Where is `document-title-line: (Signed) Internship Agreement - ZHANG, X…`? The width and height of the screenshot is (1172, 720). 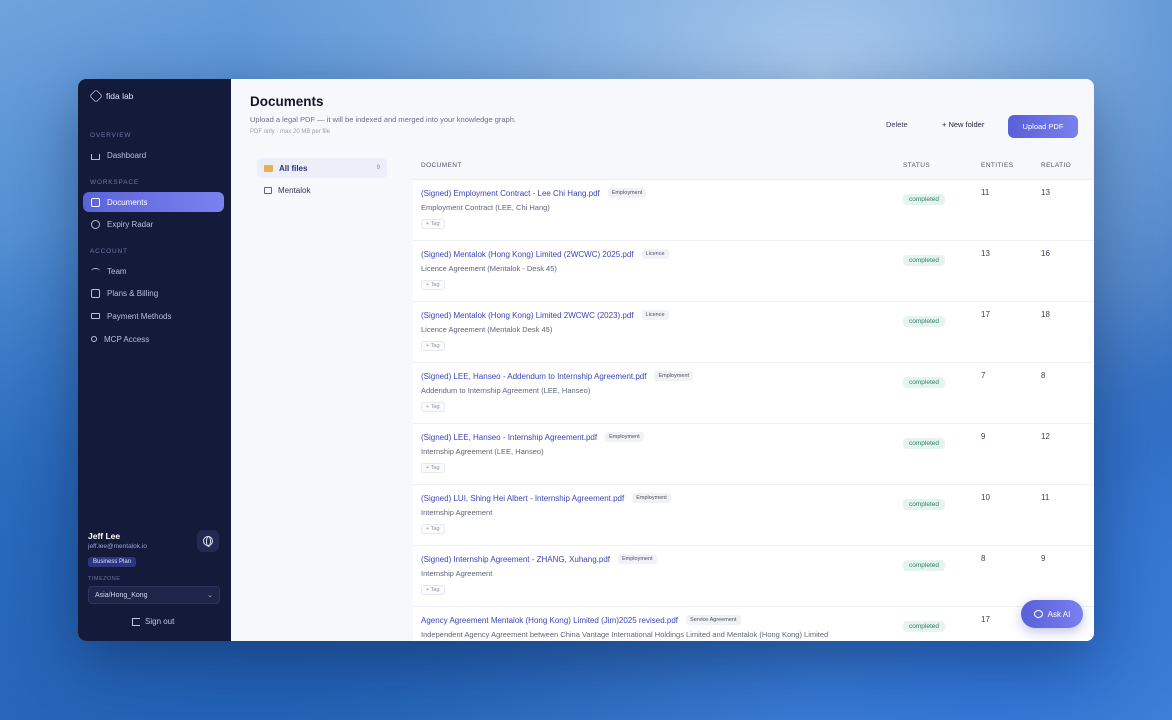 document-title-line: (Signed) Internship Agreement - ZHANG, X… is located at coordinates (658, 559).